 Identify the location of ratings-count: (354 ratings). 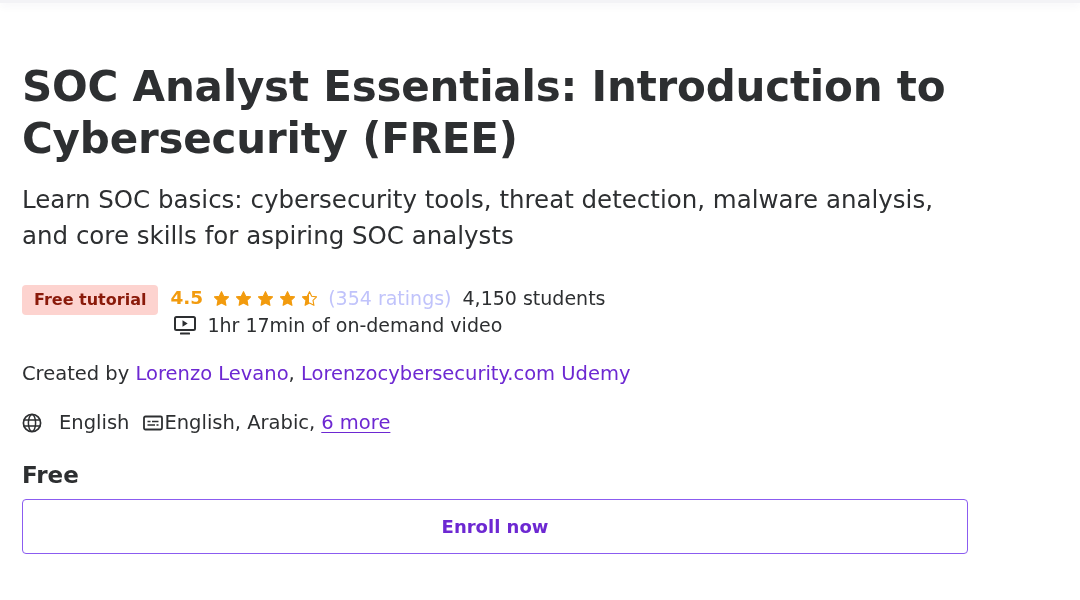
(390, 298).